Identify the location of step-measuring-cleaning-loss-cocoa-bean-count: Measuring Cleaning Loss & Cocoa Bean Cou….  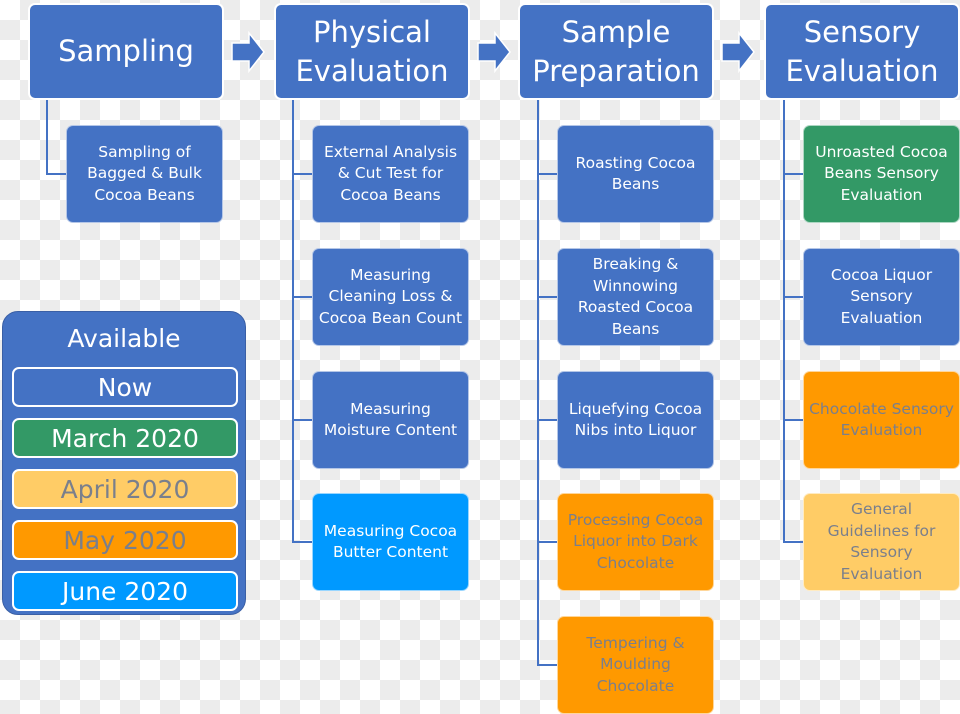
(390, 297).